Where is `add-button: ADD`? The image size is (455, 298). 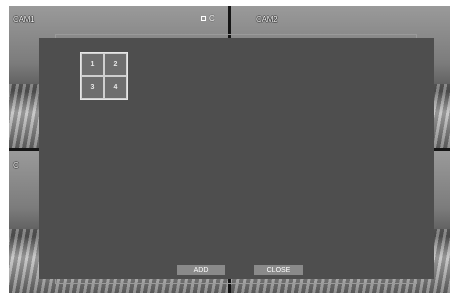 add-button: ADD is located at coordinates (201, 270).